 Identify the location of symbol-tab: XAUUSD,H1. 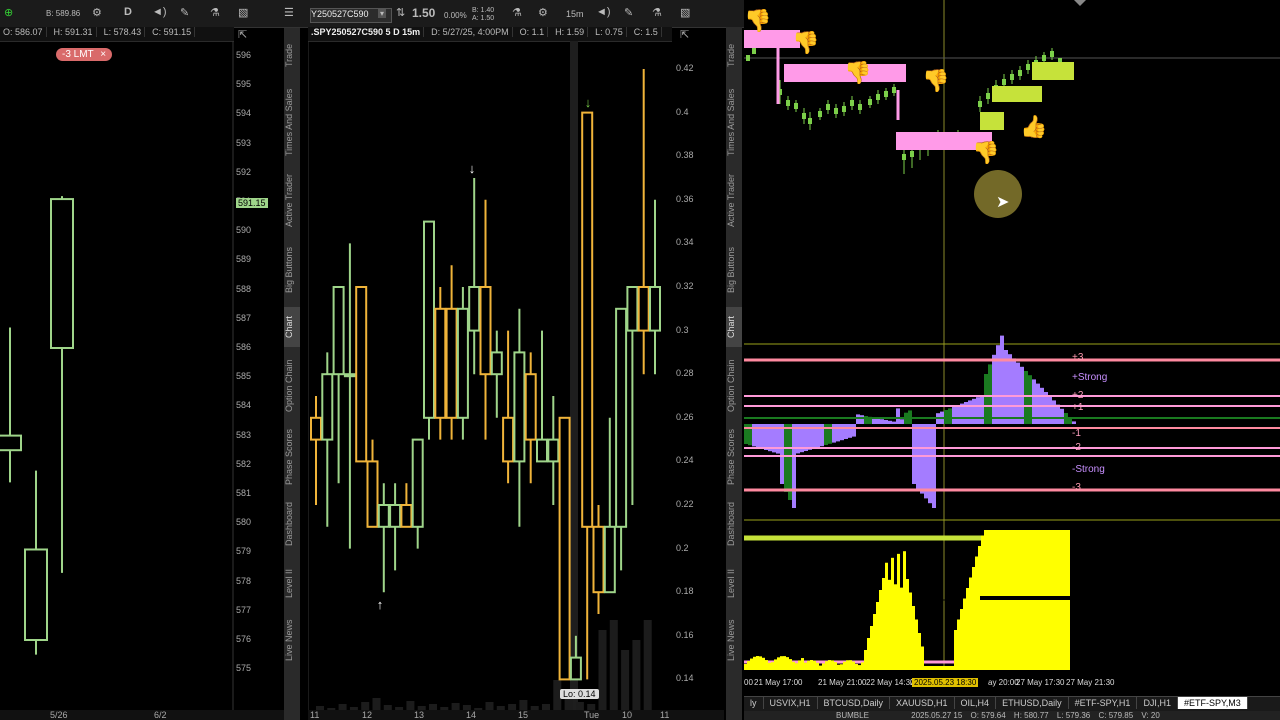
(922, 703).